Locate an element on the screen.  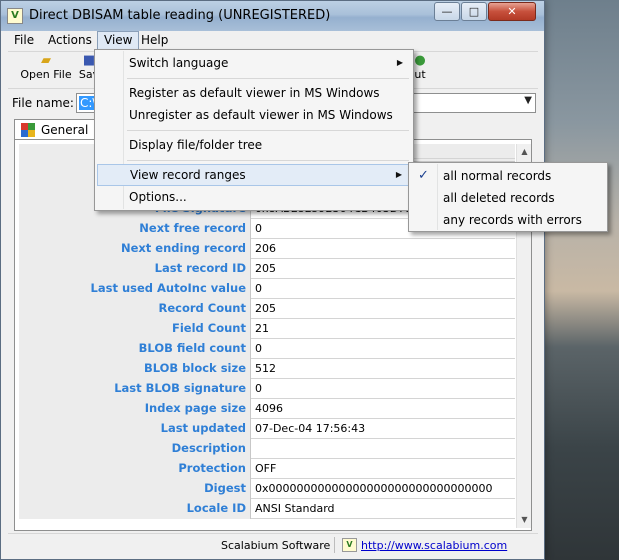
row-value: 512 is located at coordinates (265, 368).